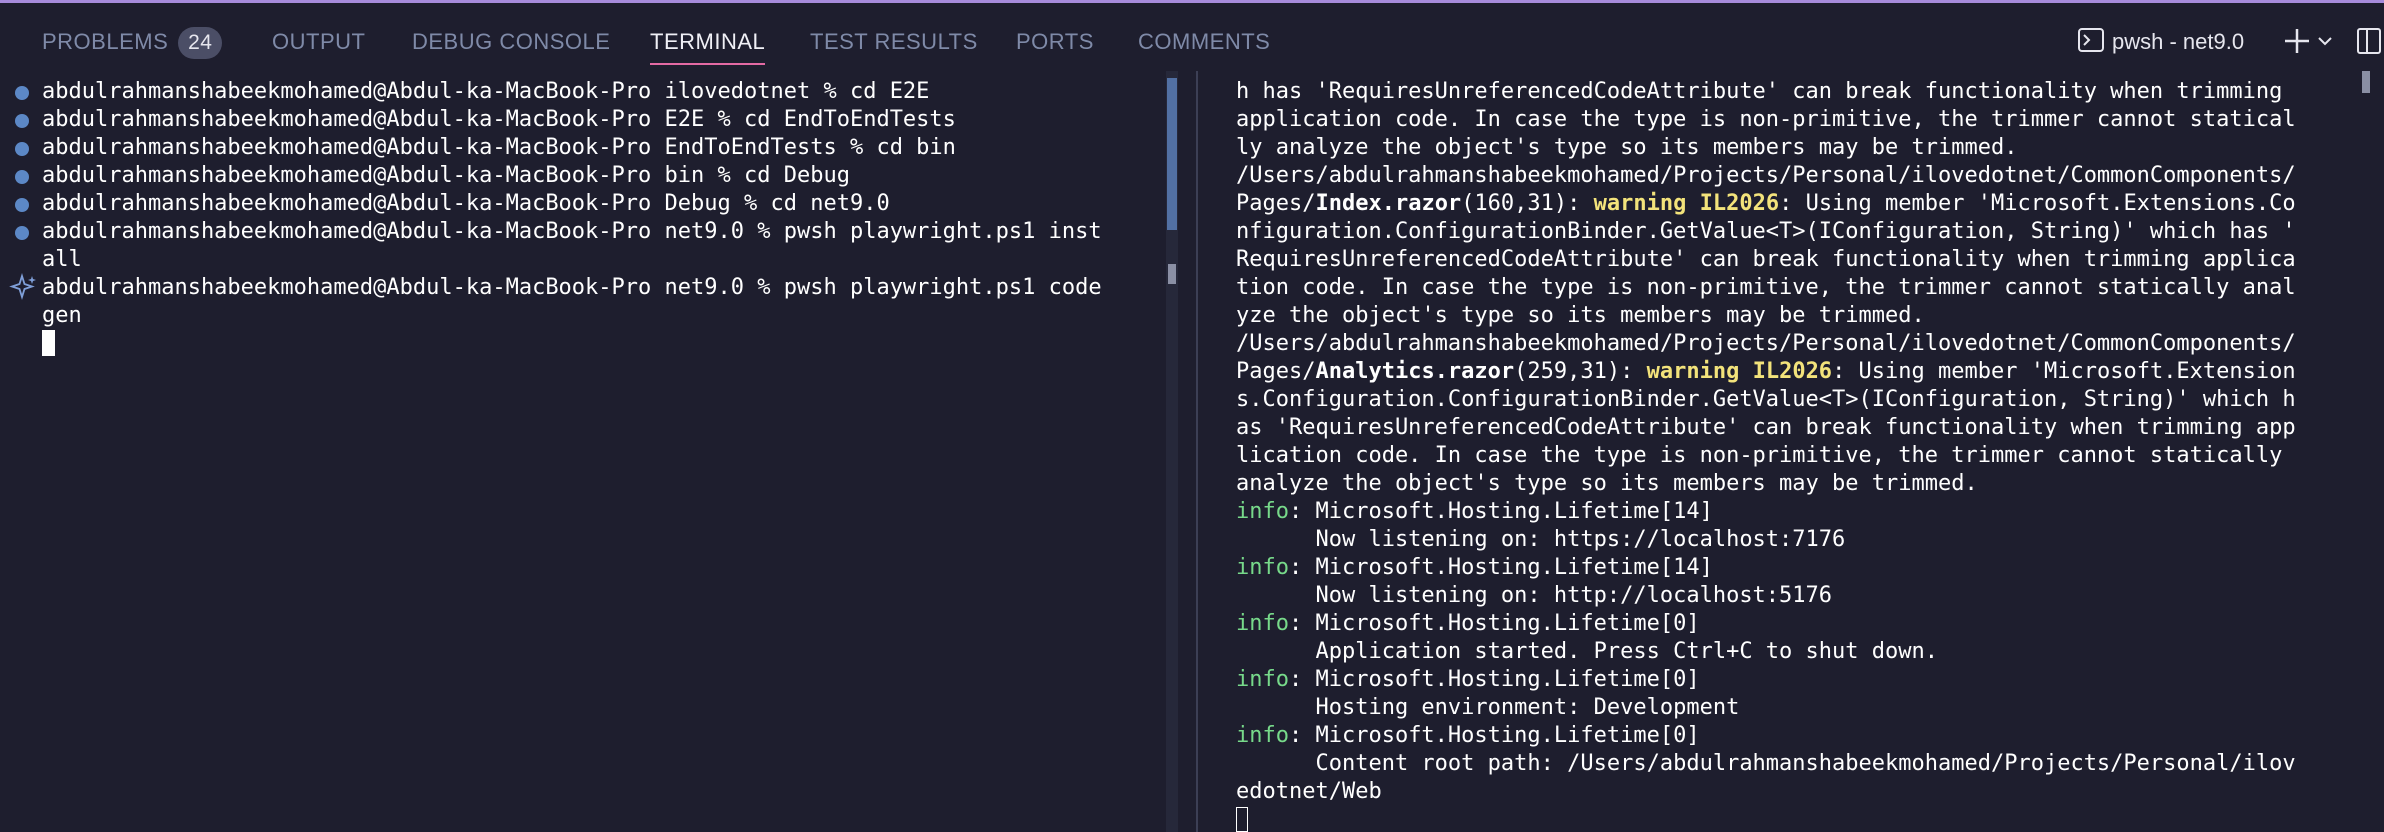 The height and width of the screenshot is (832, 2384). I want to click on file-name: Index.razor, so click(1388, 203).